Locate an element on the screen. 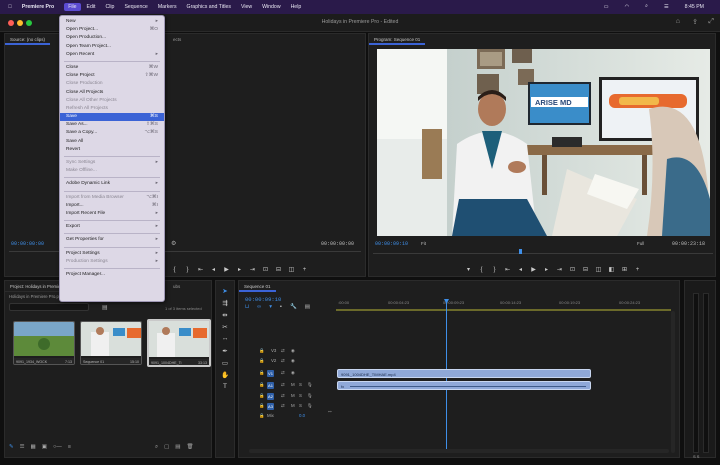 The image size is (720, 465). timeline-vscroll is located at coordinates (673, 382).